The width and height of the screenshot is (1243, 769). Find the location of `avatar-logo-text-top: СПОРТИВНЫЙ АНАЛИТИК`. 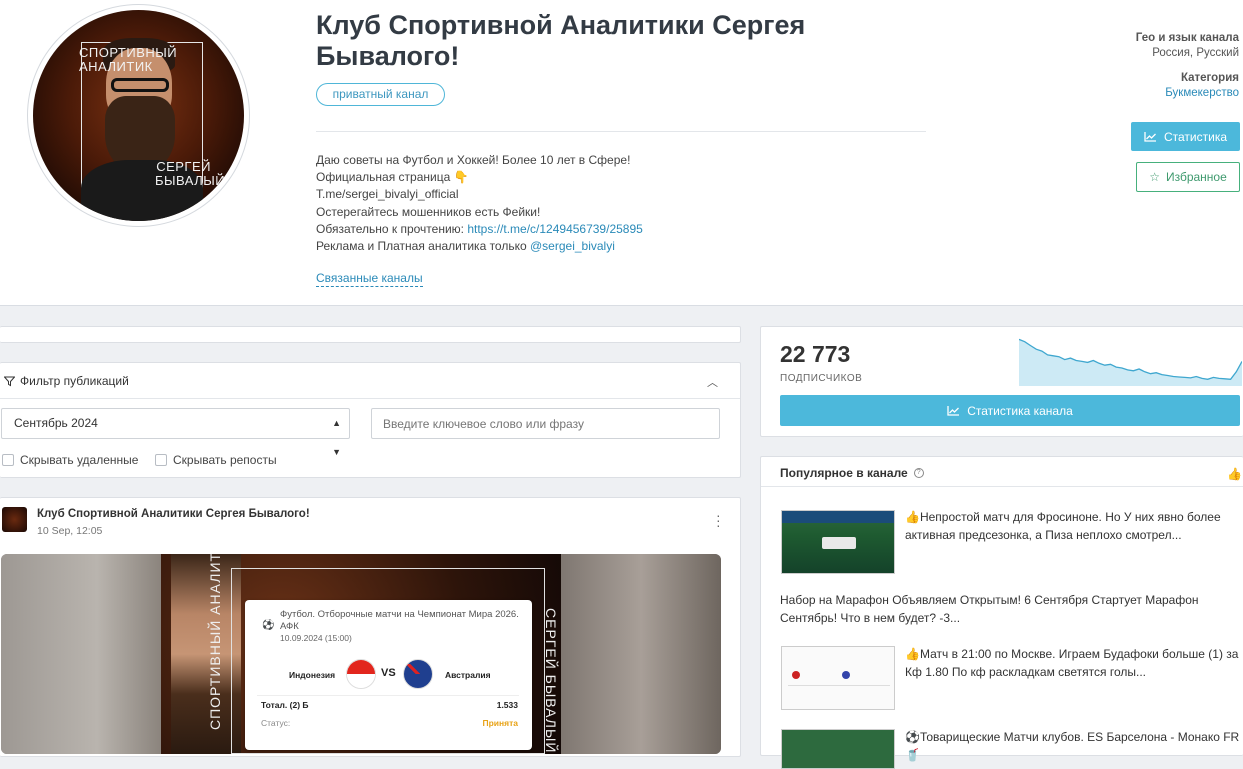

avatar-logo-text-top: СПОРТИВНЫЙ АНАЛИТИК is located at coordinates (128, 59).